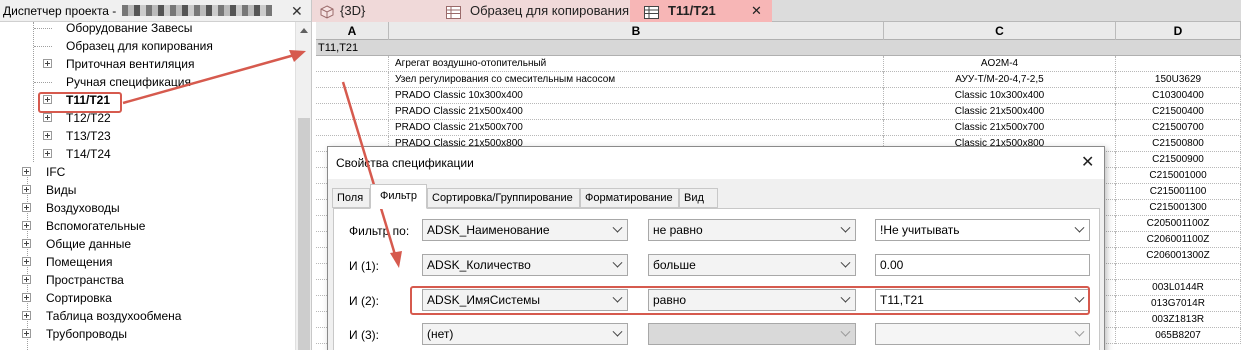 The height and width of the screenshot is (350, 1241). I want to click on table-row: Агрегат воздушно-отопительный AO2M-4, so click(778, 64).